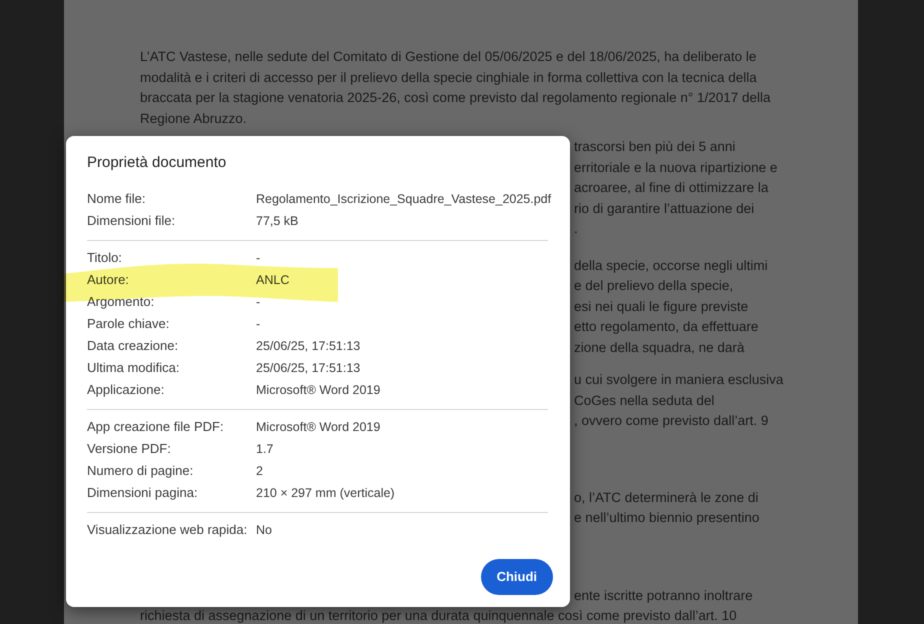  What do you see at coordinates (273, 280) in the screenshot?
I see `property-value: ANLC` at bounding box center [273, 280].